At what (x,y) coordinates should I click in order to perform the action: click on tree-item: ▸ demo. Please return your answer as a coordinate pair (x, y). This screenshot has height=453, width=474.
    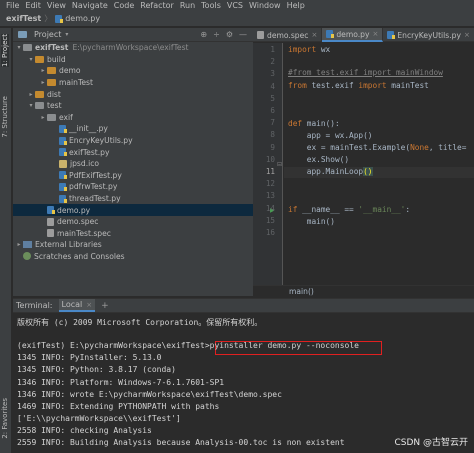
    Looking at the image, I should click on (133, 71).